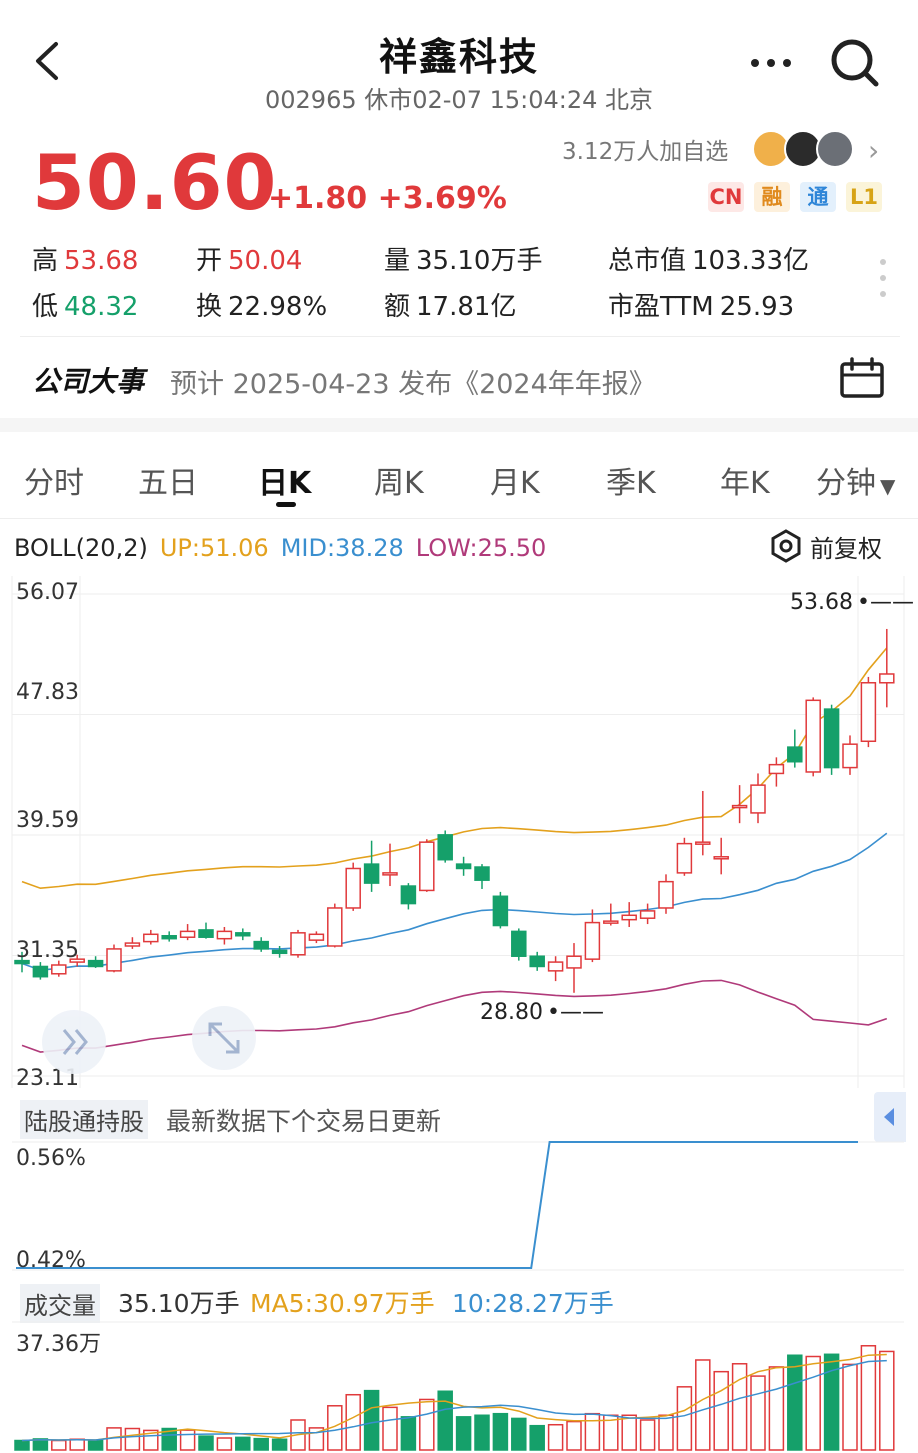 The height and width of the screenshot is (1453, 918). What do you see at coordinates (84, 1119) in the screenshot?
I see `holdings-label: 陆股通持股` at bounding box center [84, 1119].